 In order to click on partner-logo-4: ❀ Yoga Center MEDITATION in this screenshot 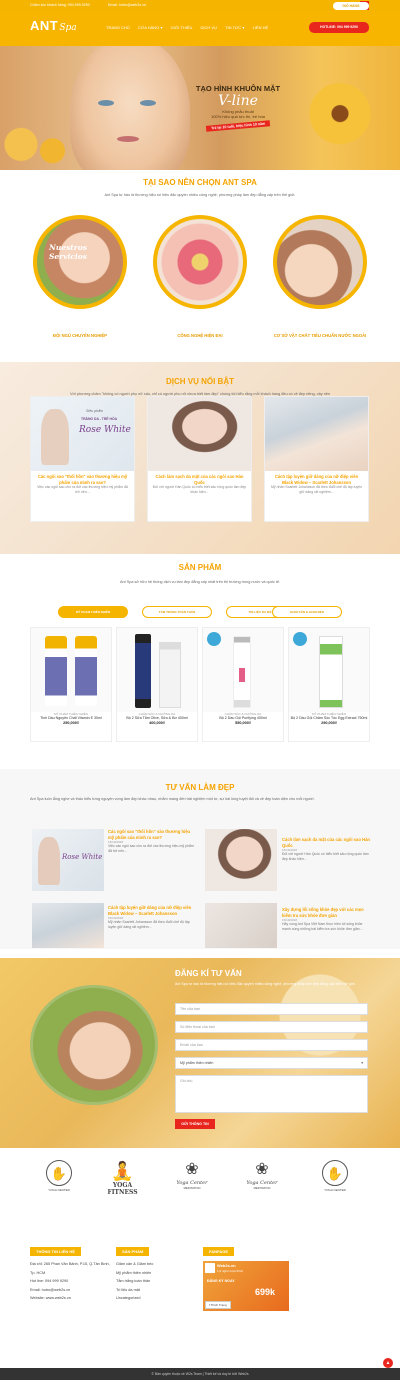, I will do `click(262, 1175)`.